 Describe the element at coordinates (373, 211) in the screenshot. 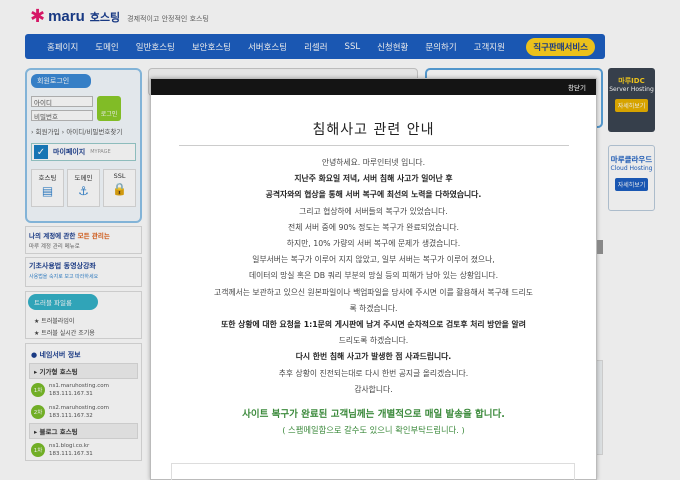

I see `body-line: 그리고 협상하에 서버들의 복구가 있었습니다.` at that location.